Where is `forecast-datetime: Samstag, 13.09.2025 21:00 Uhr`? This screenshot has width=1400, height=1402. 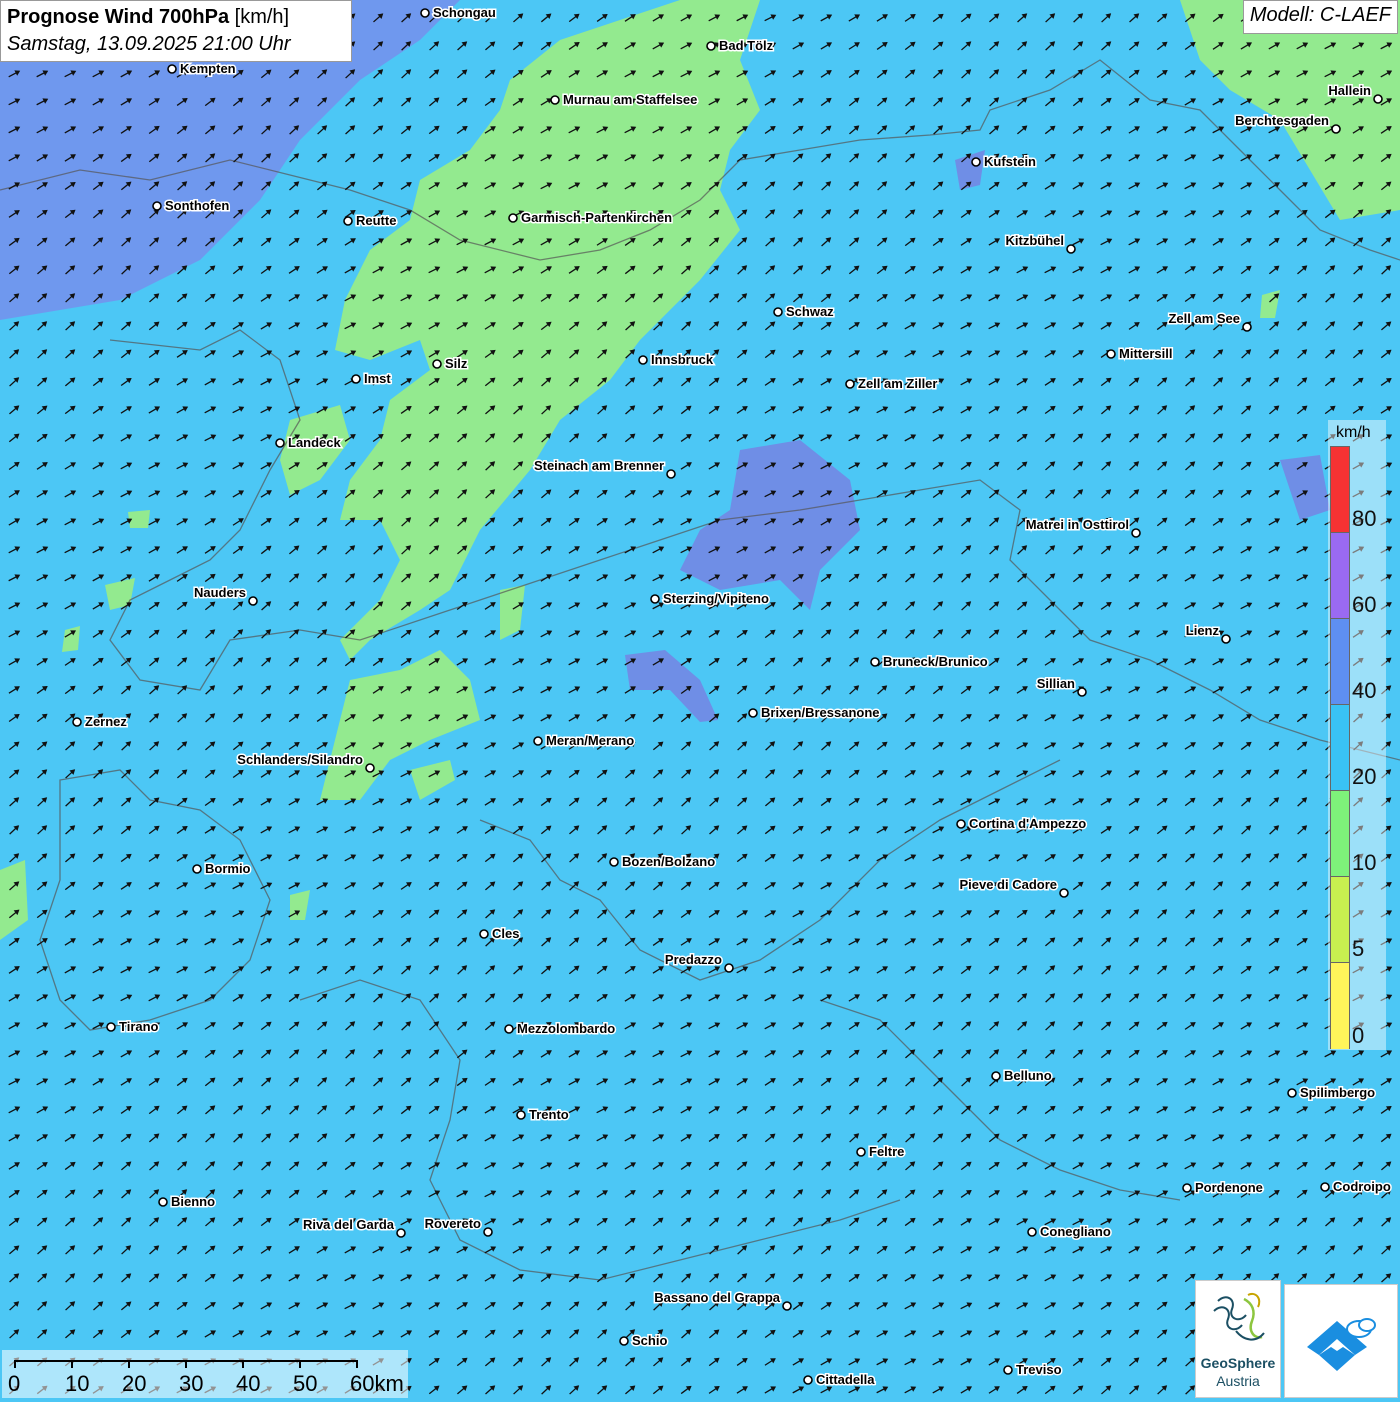 forecast-datetime: Samstag, 13.09.2025 21:00 Uhr is located at coordinates (149, 44).